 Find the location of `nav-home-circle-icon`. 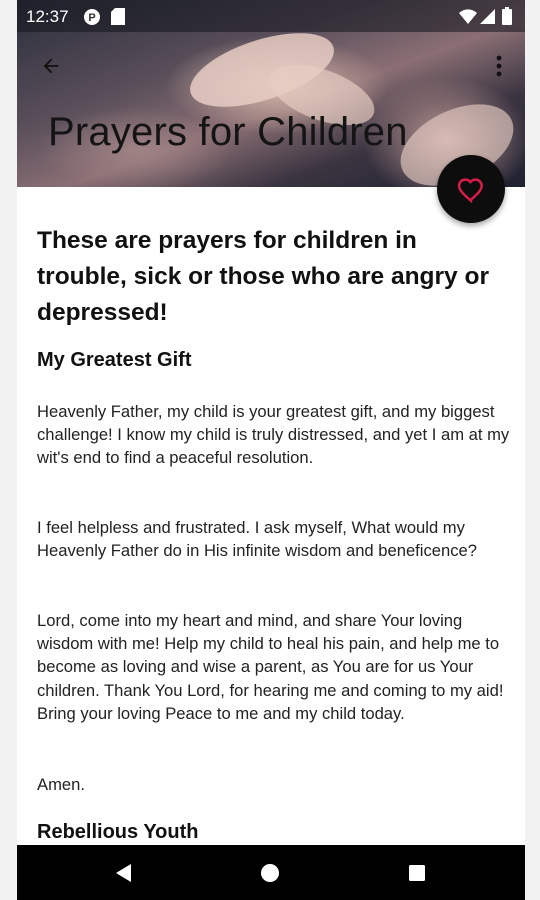

nav-home-circle-icon is located at coordinates (270, 873).